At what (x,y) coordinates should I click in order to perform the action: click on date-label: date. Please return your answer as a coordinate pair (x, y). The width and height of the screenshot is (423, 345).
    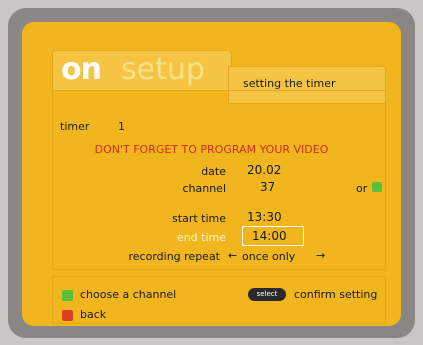
    Looking at the image, I should click on (213, 171).